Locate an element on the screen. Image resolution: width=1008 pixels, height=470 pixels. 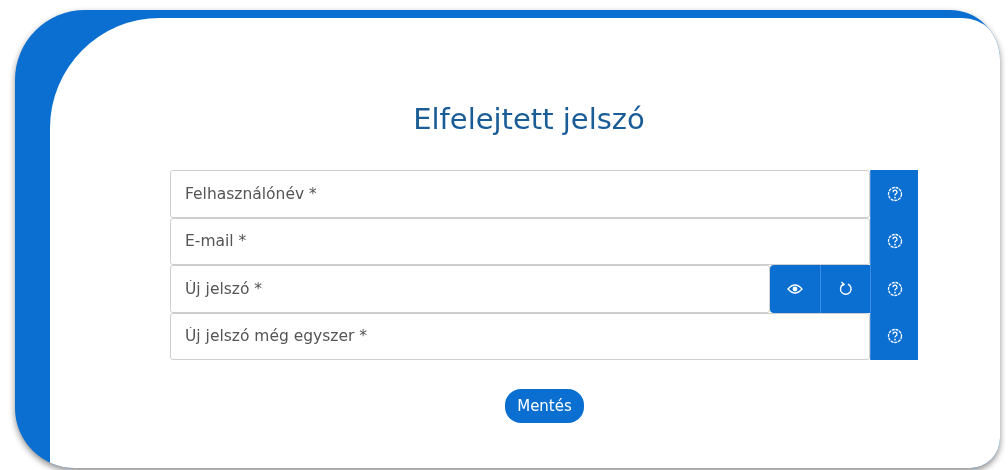
input-field: E-mail * is located at coordinates (520, 241).